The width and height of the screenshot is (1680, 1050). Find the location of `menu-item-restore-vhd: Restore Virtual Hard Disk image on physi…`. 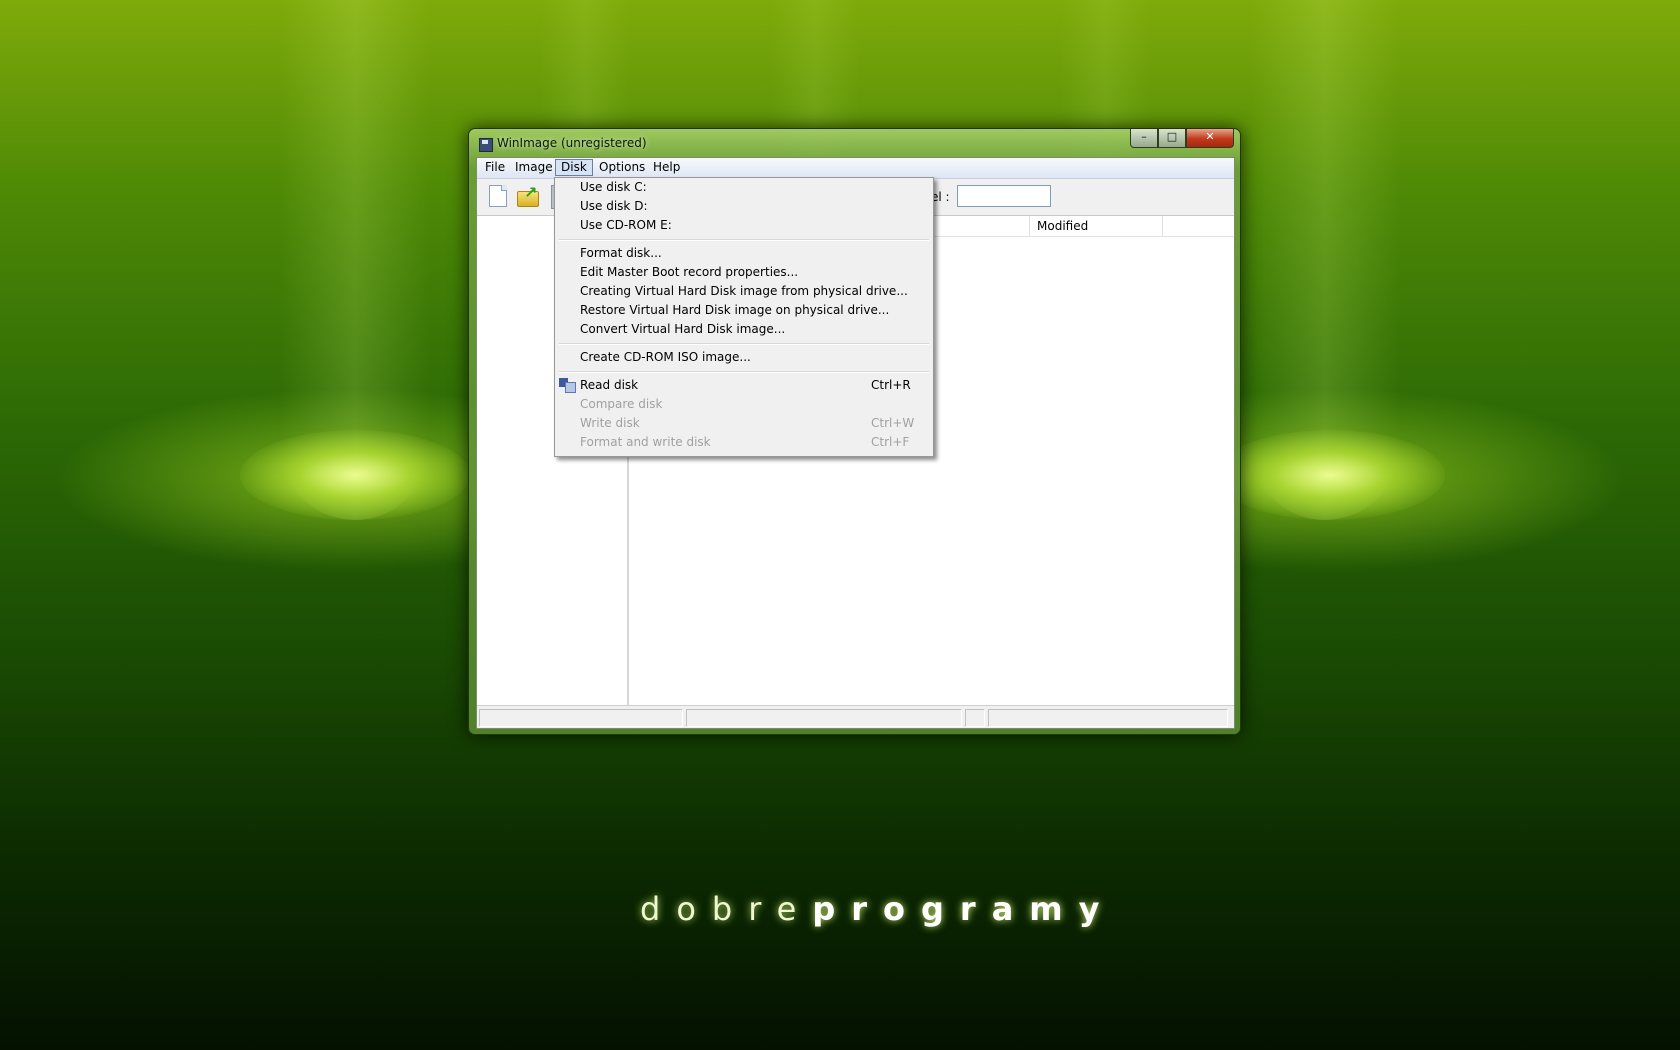

menu-item-restore-vhd: Restore Virtual Hard Disk image on physi… is located at coordinates (734, 310).